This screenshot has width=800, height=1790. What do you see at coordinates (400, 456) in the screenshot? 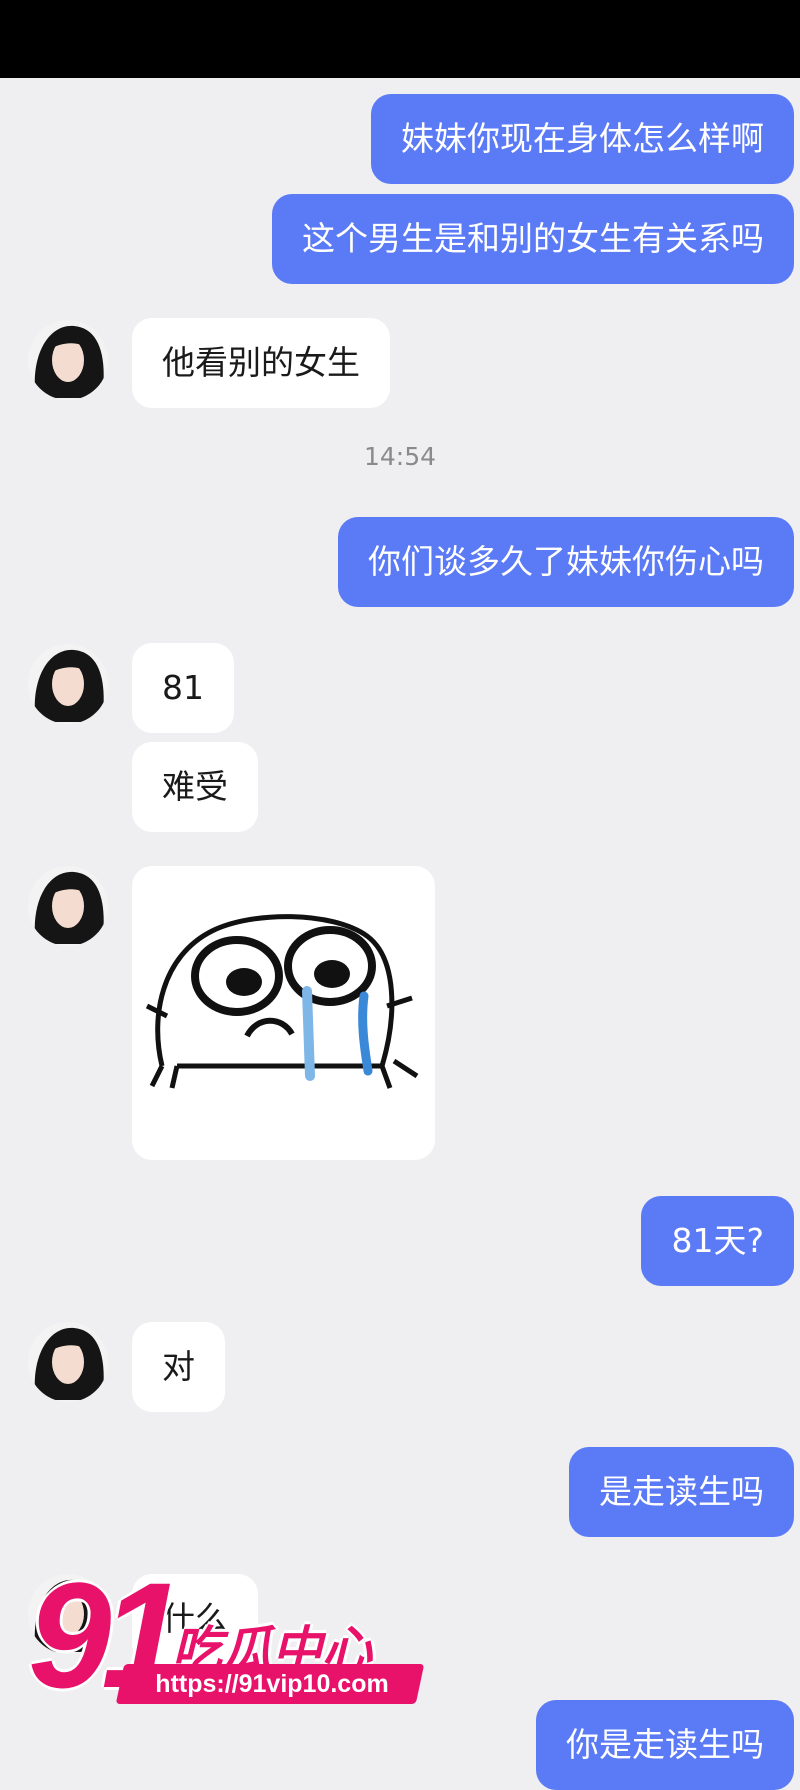
I see `timestamp: 14:54` at bounding box center [400, 456].